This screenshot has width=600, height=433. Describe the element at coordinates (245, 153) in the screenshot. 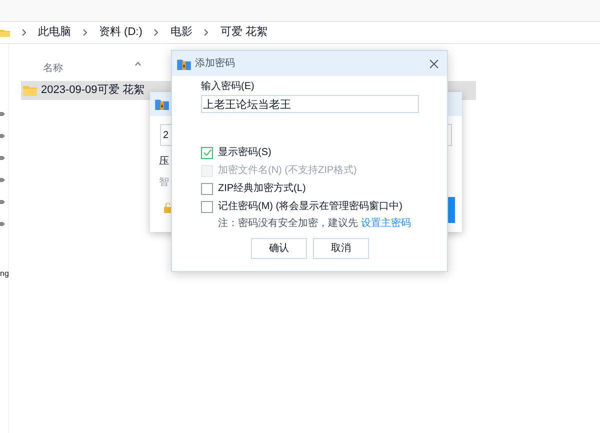

I see `option-label: 显示密码(S)` at that location.